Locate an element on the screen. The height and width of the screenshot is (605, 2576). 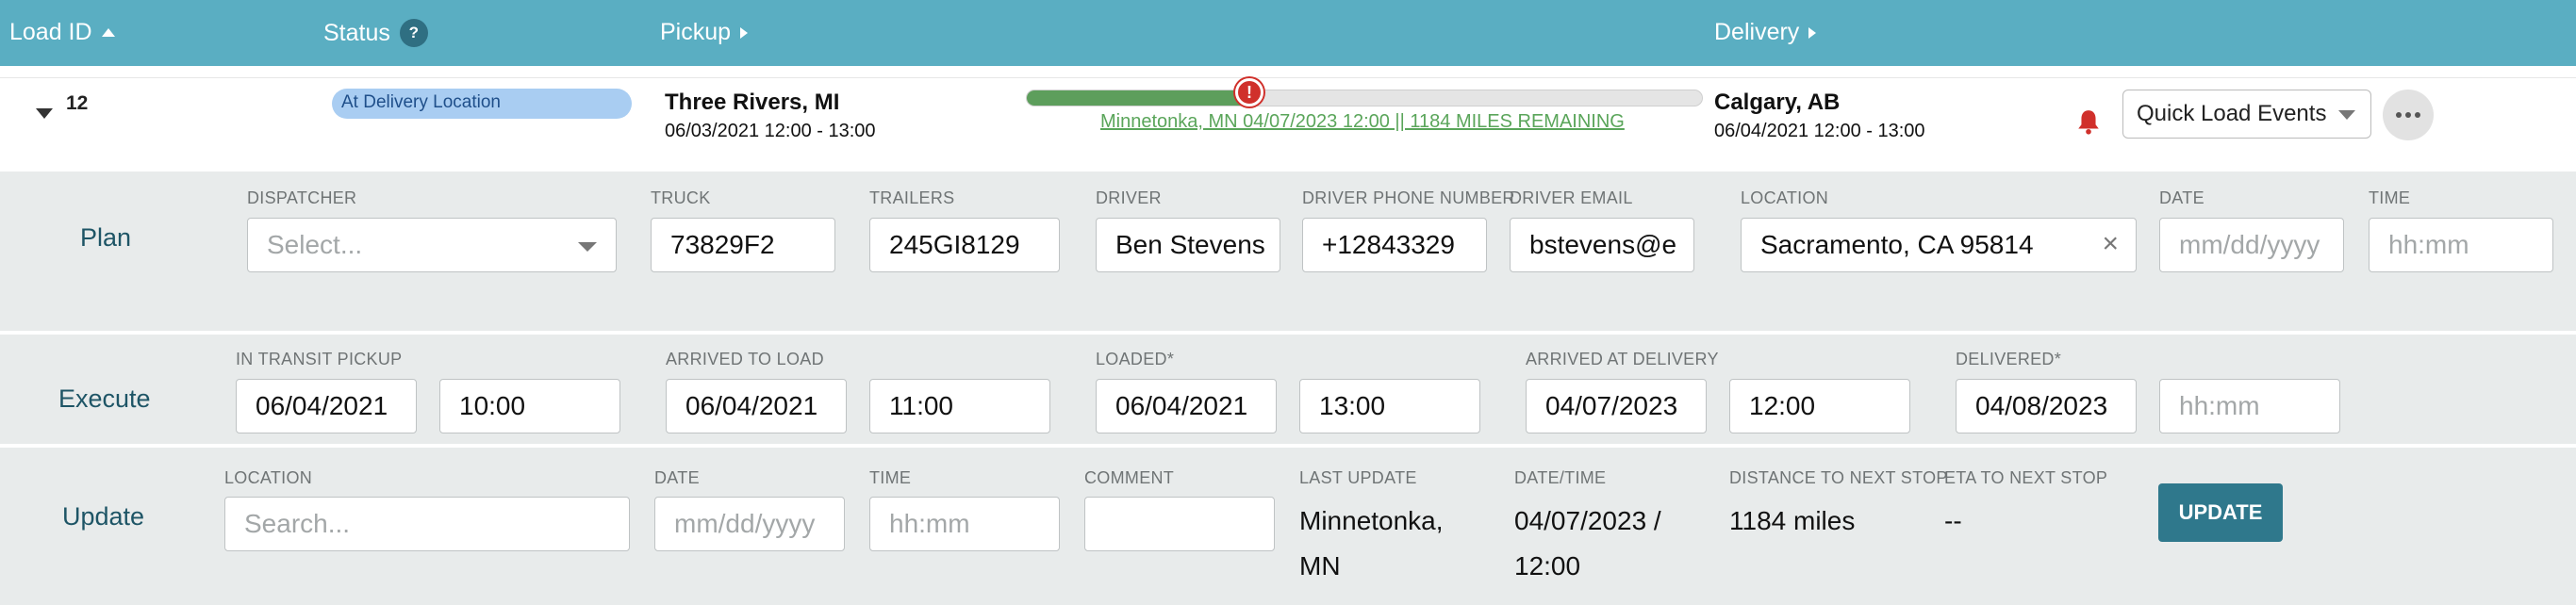
last-update-line1: Minnetonka, is located at coordinates (1371, 520).